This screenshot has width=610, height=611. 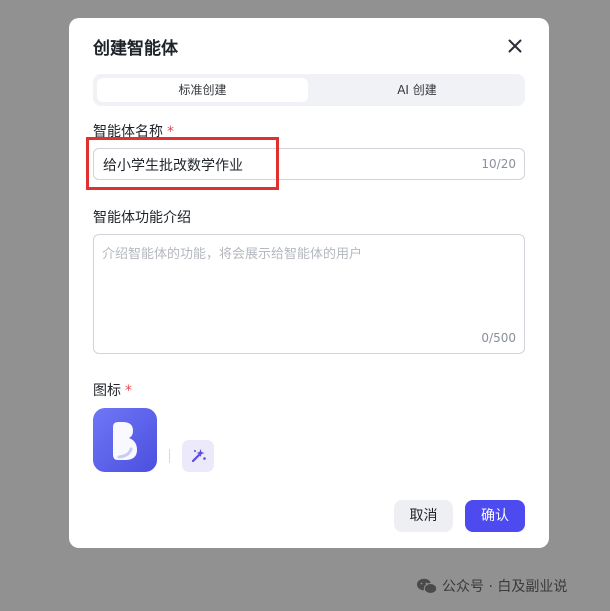 I want to click on generate-icon-button, so click(x=198, y=456).